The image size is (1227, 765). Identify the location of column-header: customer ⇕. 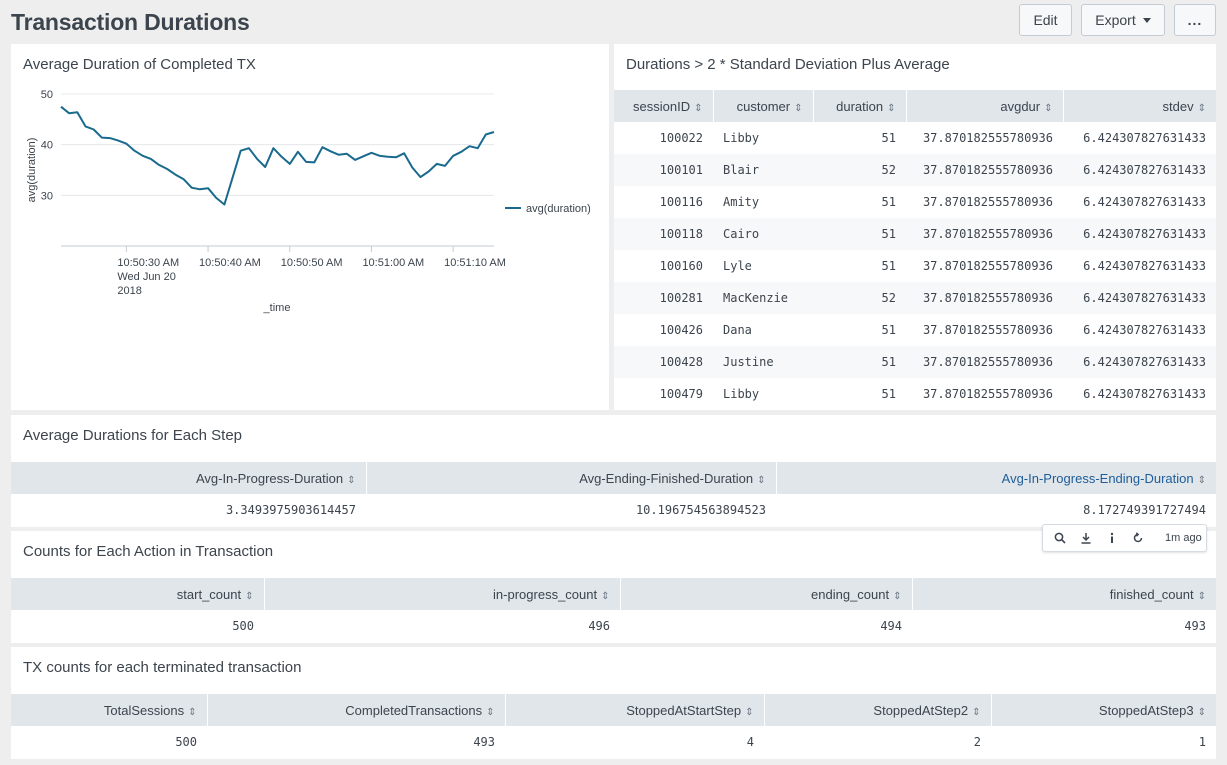
(763, 106).